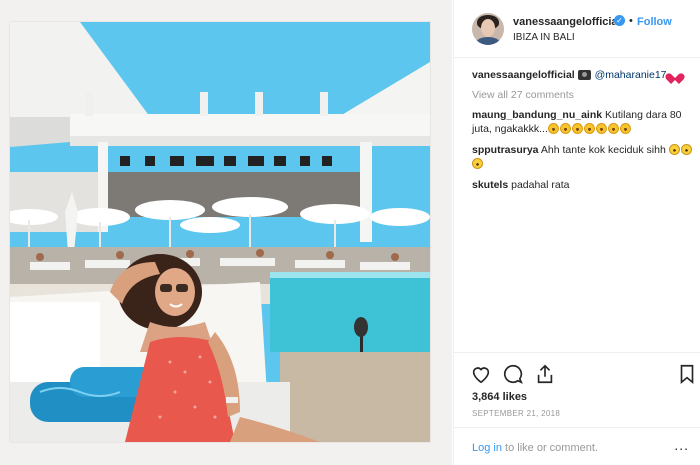 The image size is (700, 465). Describe the element at coordinates (583, 185) in the screenshot. I see `comment-item: skutels padahal rata` at that location.